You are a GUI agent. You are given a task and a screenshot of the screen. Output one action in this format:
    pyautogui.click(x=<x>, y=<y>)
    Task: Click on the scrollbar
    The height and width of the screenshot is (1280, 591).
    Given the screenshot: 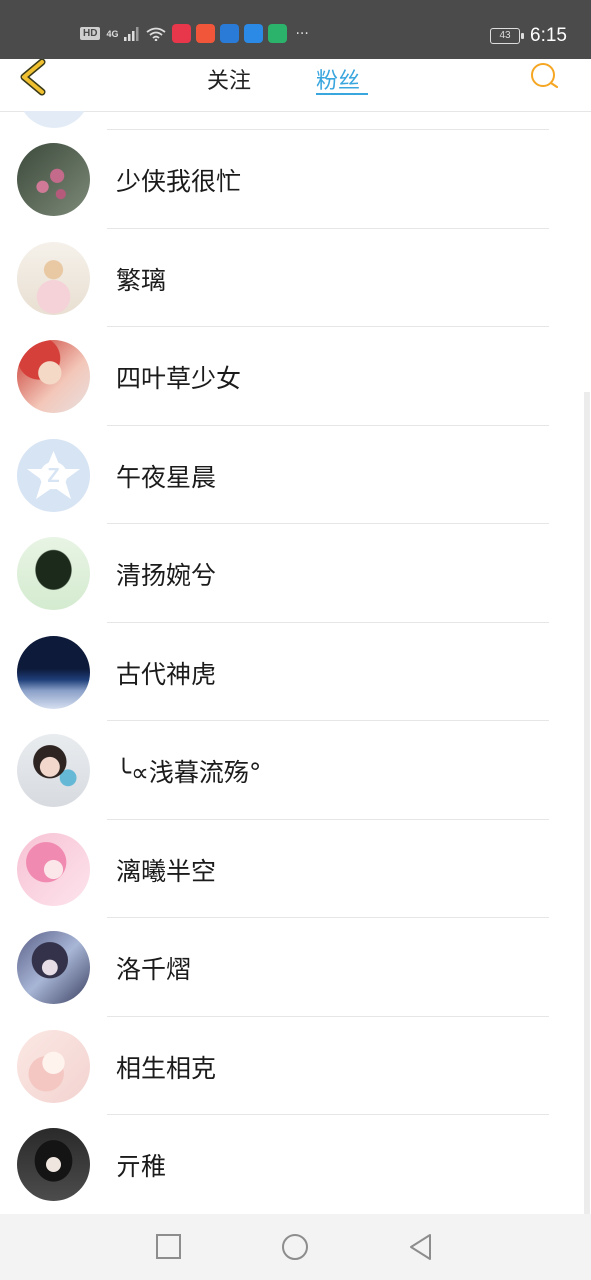 What is the action you would take?
    pyautogui.click(x=587, y=803)
    